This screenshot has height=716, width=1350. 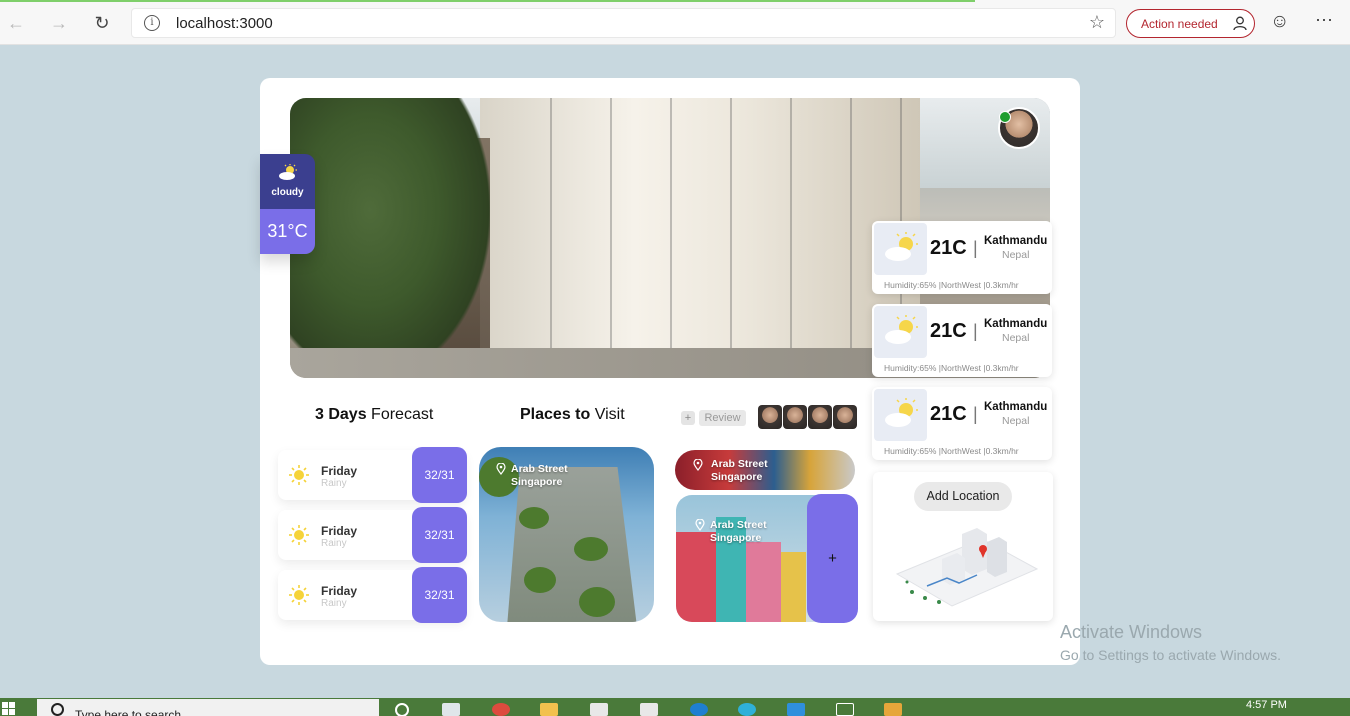 I want to click on vscode-icon, so click(x=796, y=709).